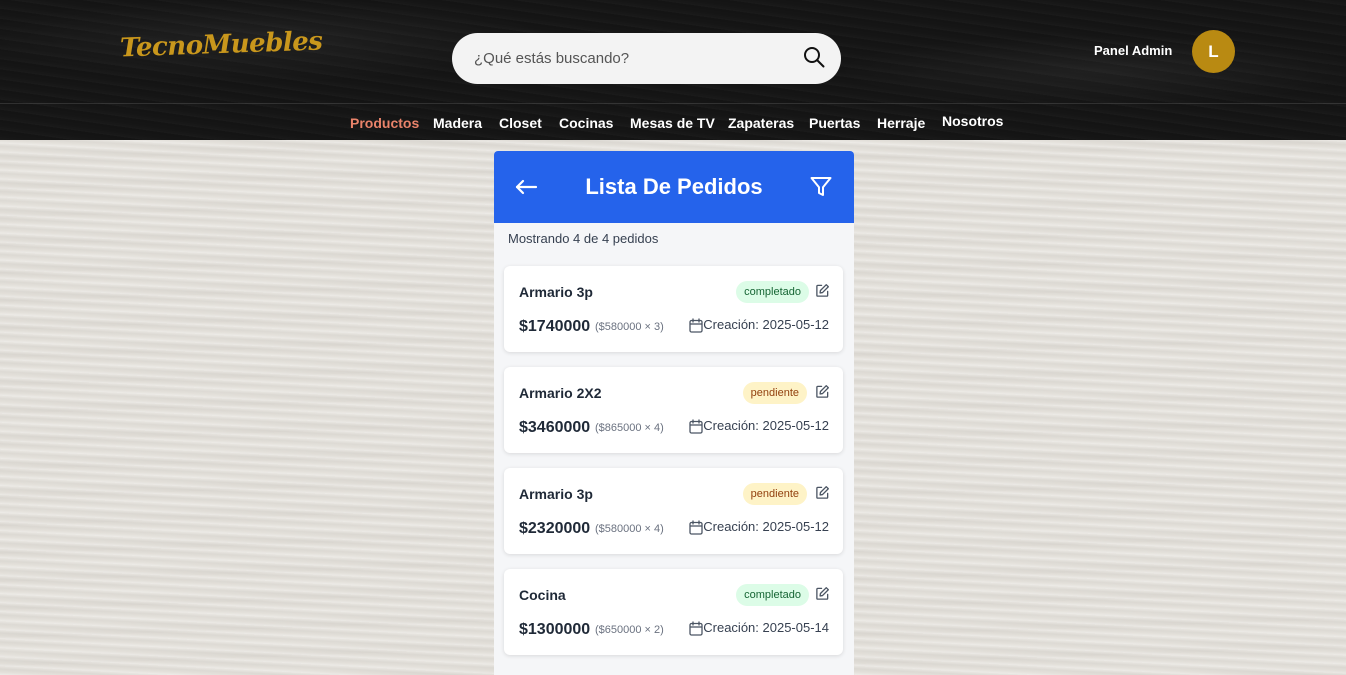 The width and height of the screenshot is (1346, 675). What do you see at coordinates (1213, 51) in the screenshot?
I see `user-avatar: L` at bounding box center [1213, 51].